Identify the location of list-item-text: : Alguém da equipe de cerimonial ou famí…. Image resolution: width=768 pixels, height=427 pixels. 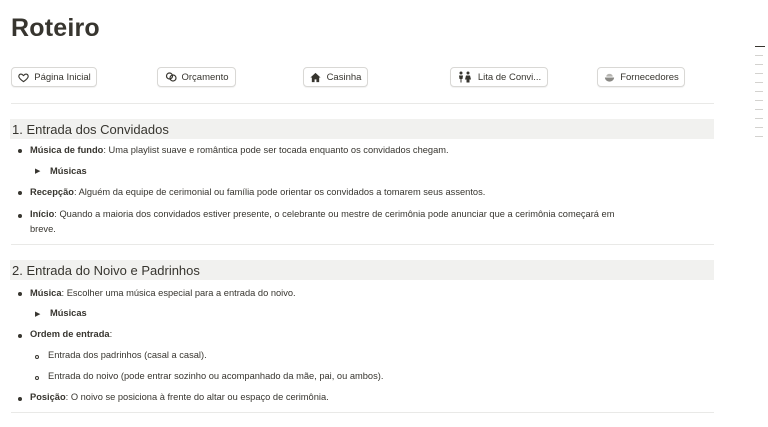
(279, 192).